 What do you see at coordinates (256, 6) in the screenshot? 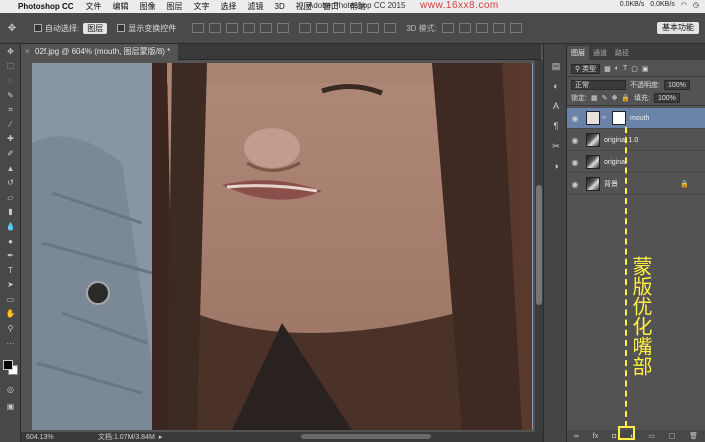
I see `menu-filter: 滤镜` at bounding box center [256, 6].